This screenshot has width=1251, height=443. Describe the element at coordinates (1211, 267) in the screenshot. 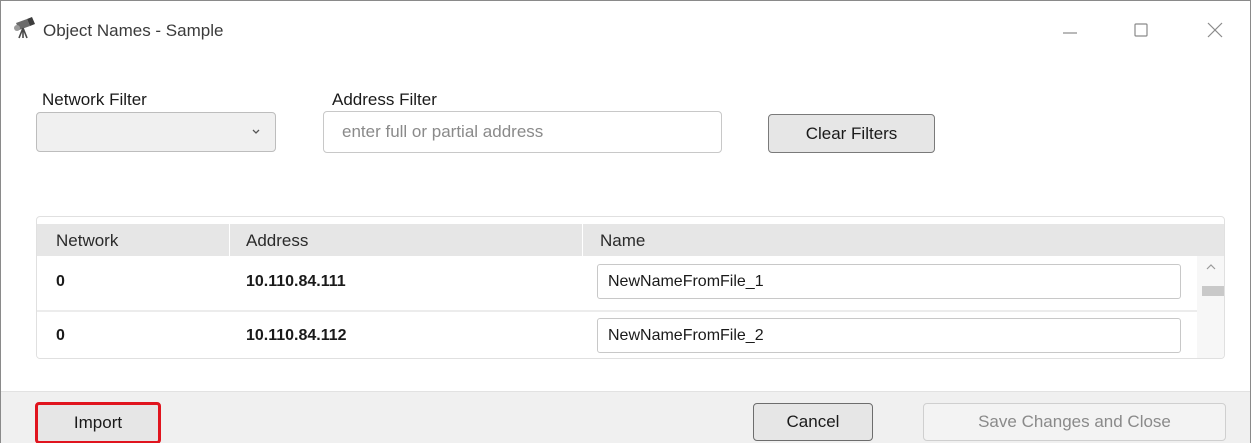

I see `chevron-up-icon` at that location.